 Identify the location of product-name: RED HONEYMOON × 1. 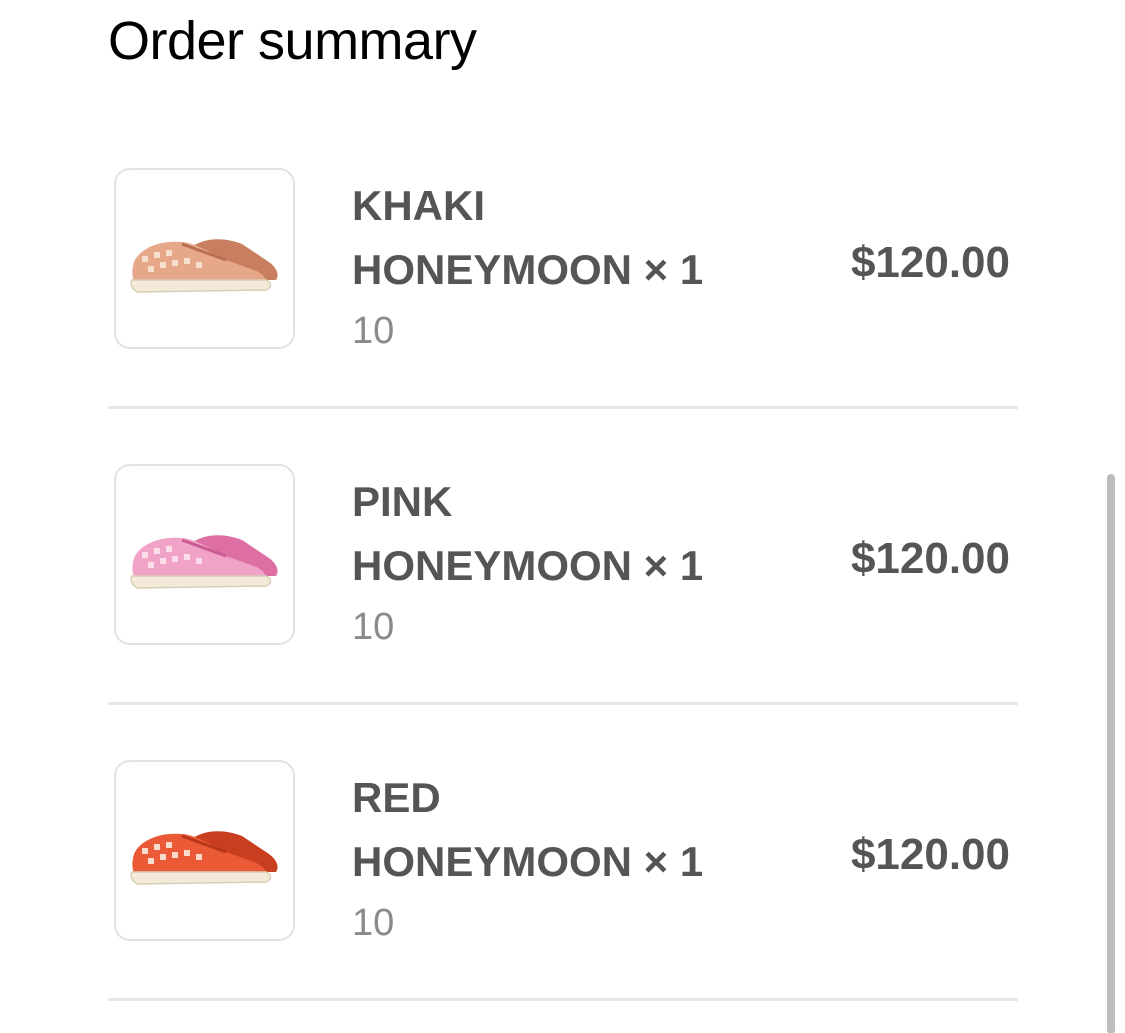
(527, 830).